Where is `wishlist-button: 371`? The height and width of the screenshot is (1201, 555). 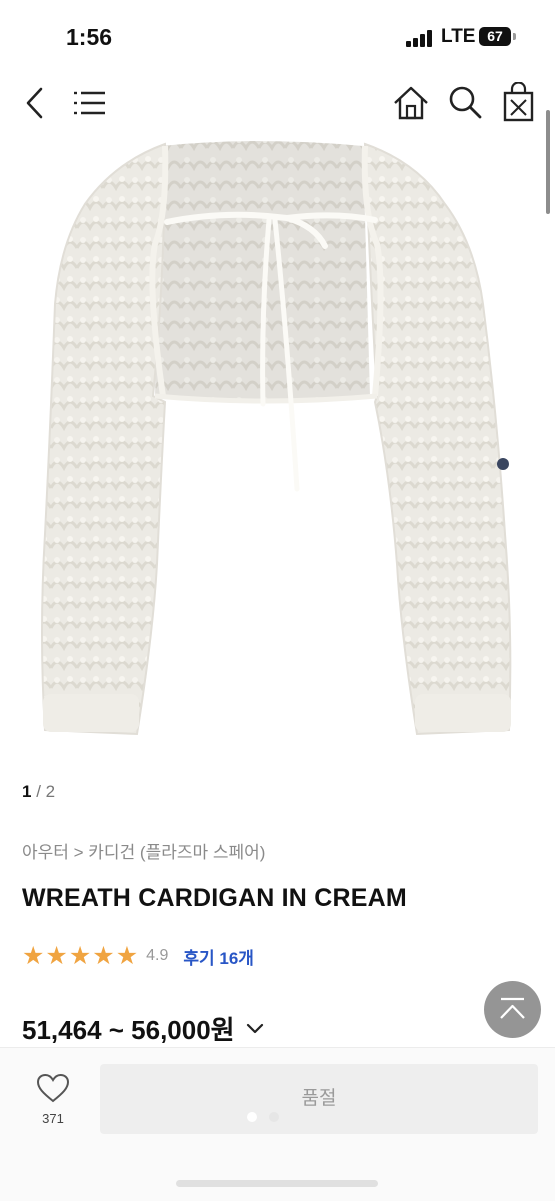 wishlist-button: 371 is located at coordinates (53, 1099).